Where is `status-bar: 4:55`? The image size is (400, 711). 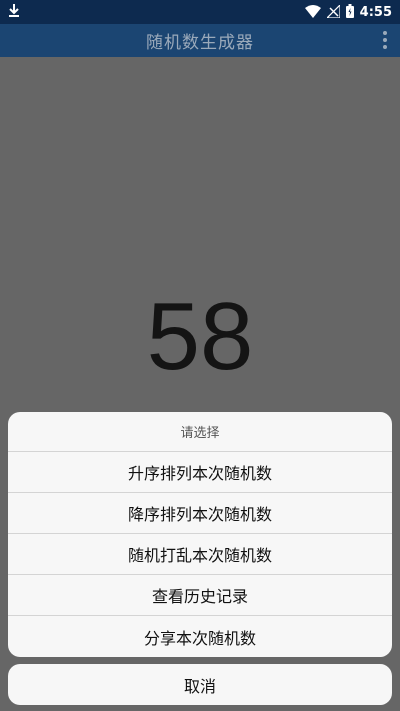 status-bar: 4:55 is located at coordinates (200, 12).